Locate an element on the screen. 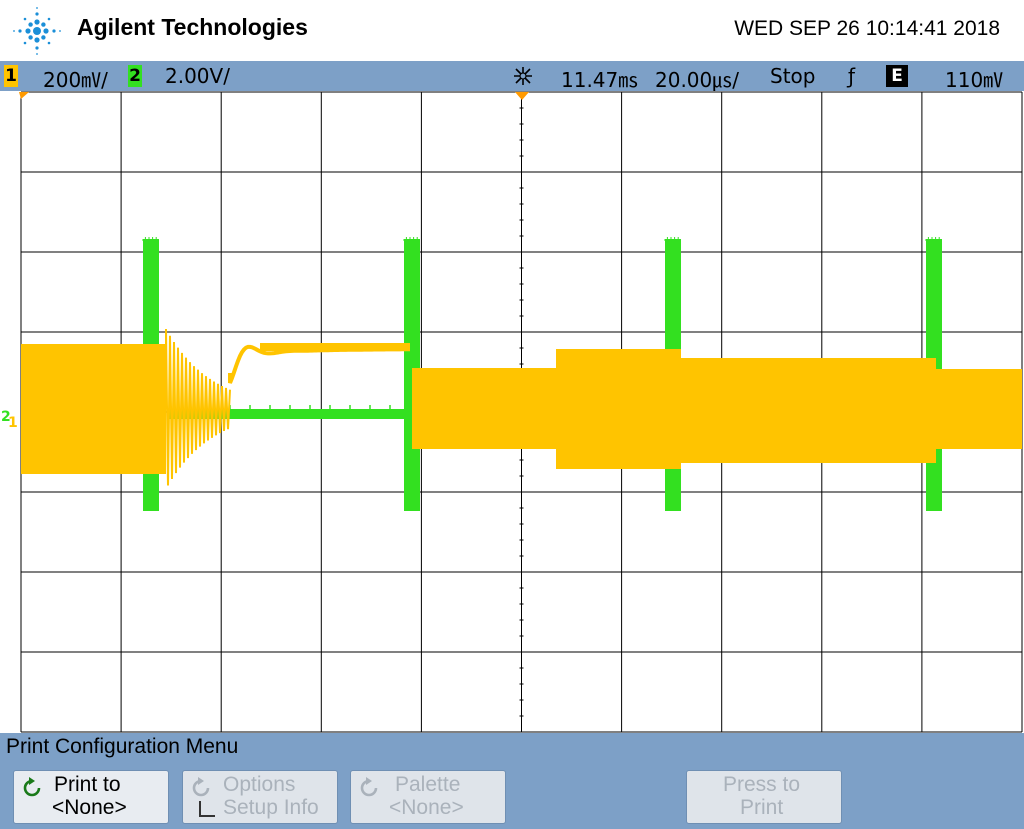 Image resolution: width=1024 pixels, height=829 pixels. palette-softkey: Palette <None> is located at coordinates (428, 797).